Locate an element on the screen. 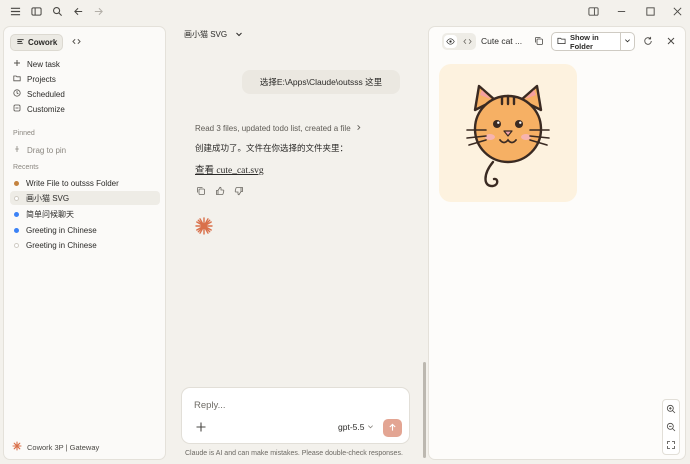 The image size is (690, 464). back-arrow-icon is located at coordinates (78, 11).